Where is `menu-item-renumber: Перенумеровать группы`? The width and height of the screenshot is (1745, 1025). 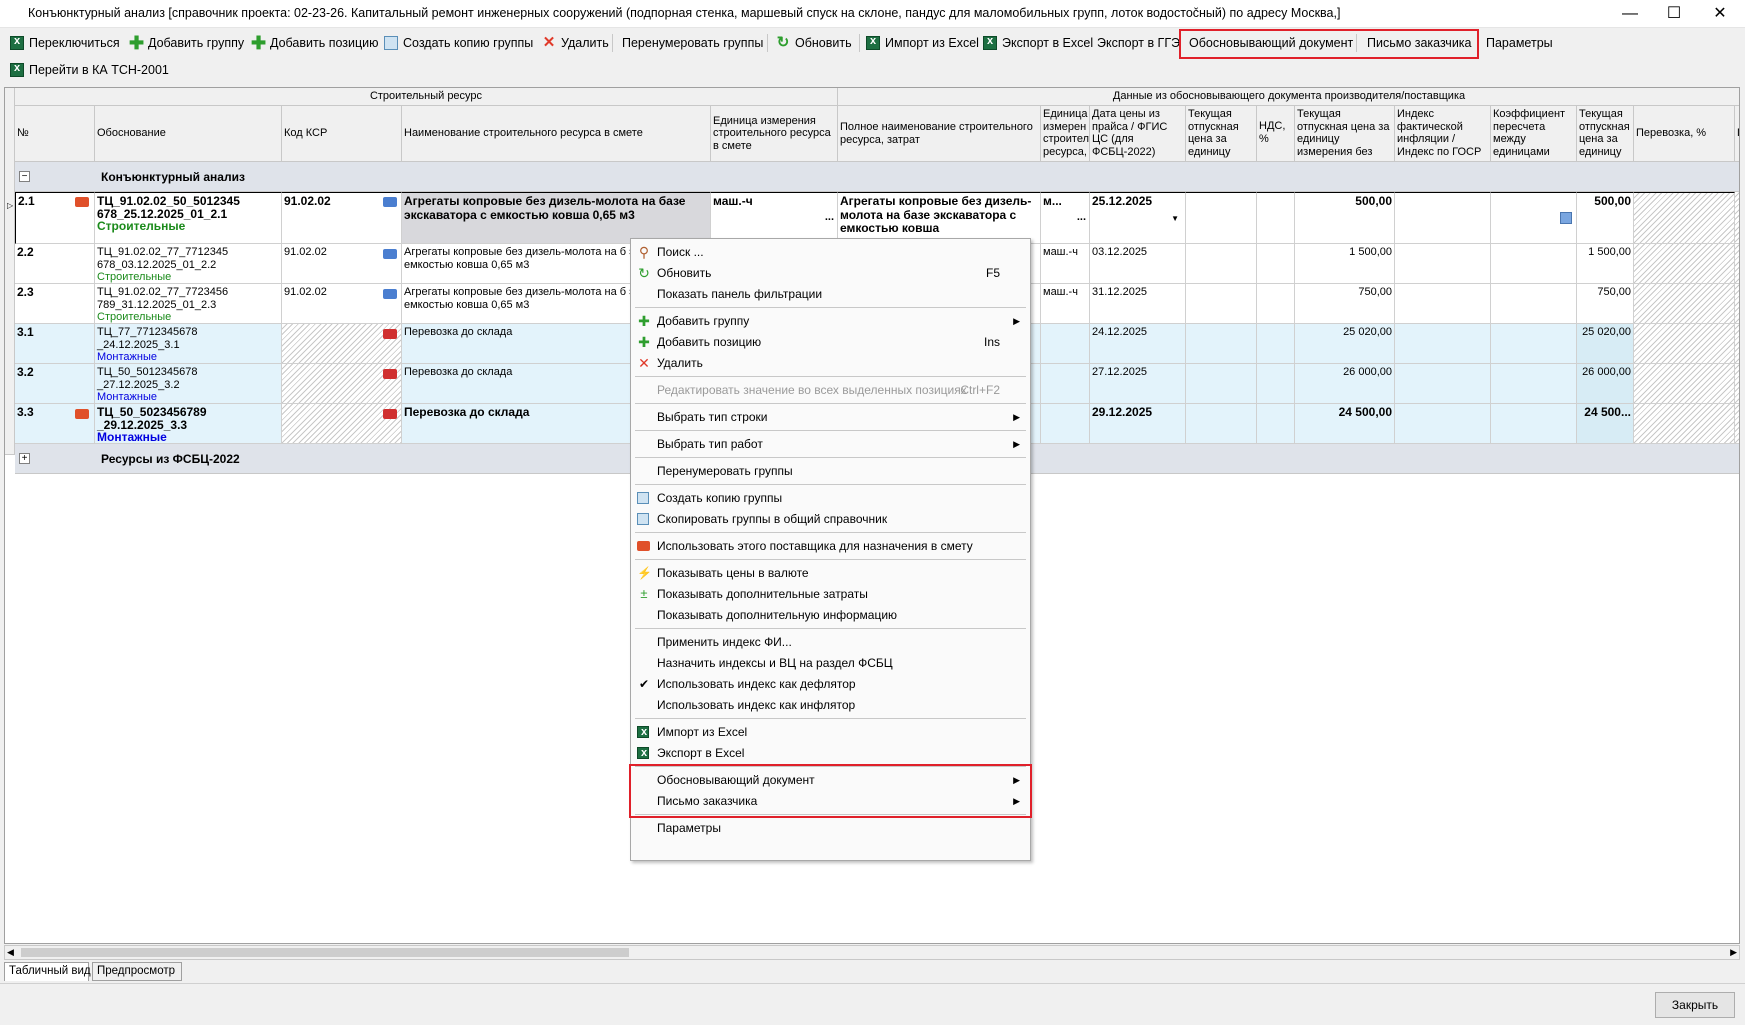
menu-item-renumber: Перенумеровать группы is located at coordinates (830, 471).